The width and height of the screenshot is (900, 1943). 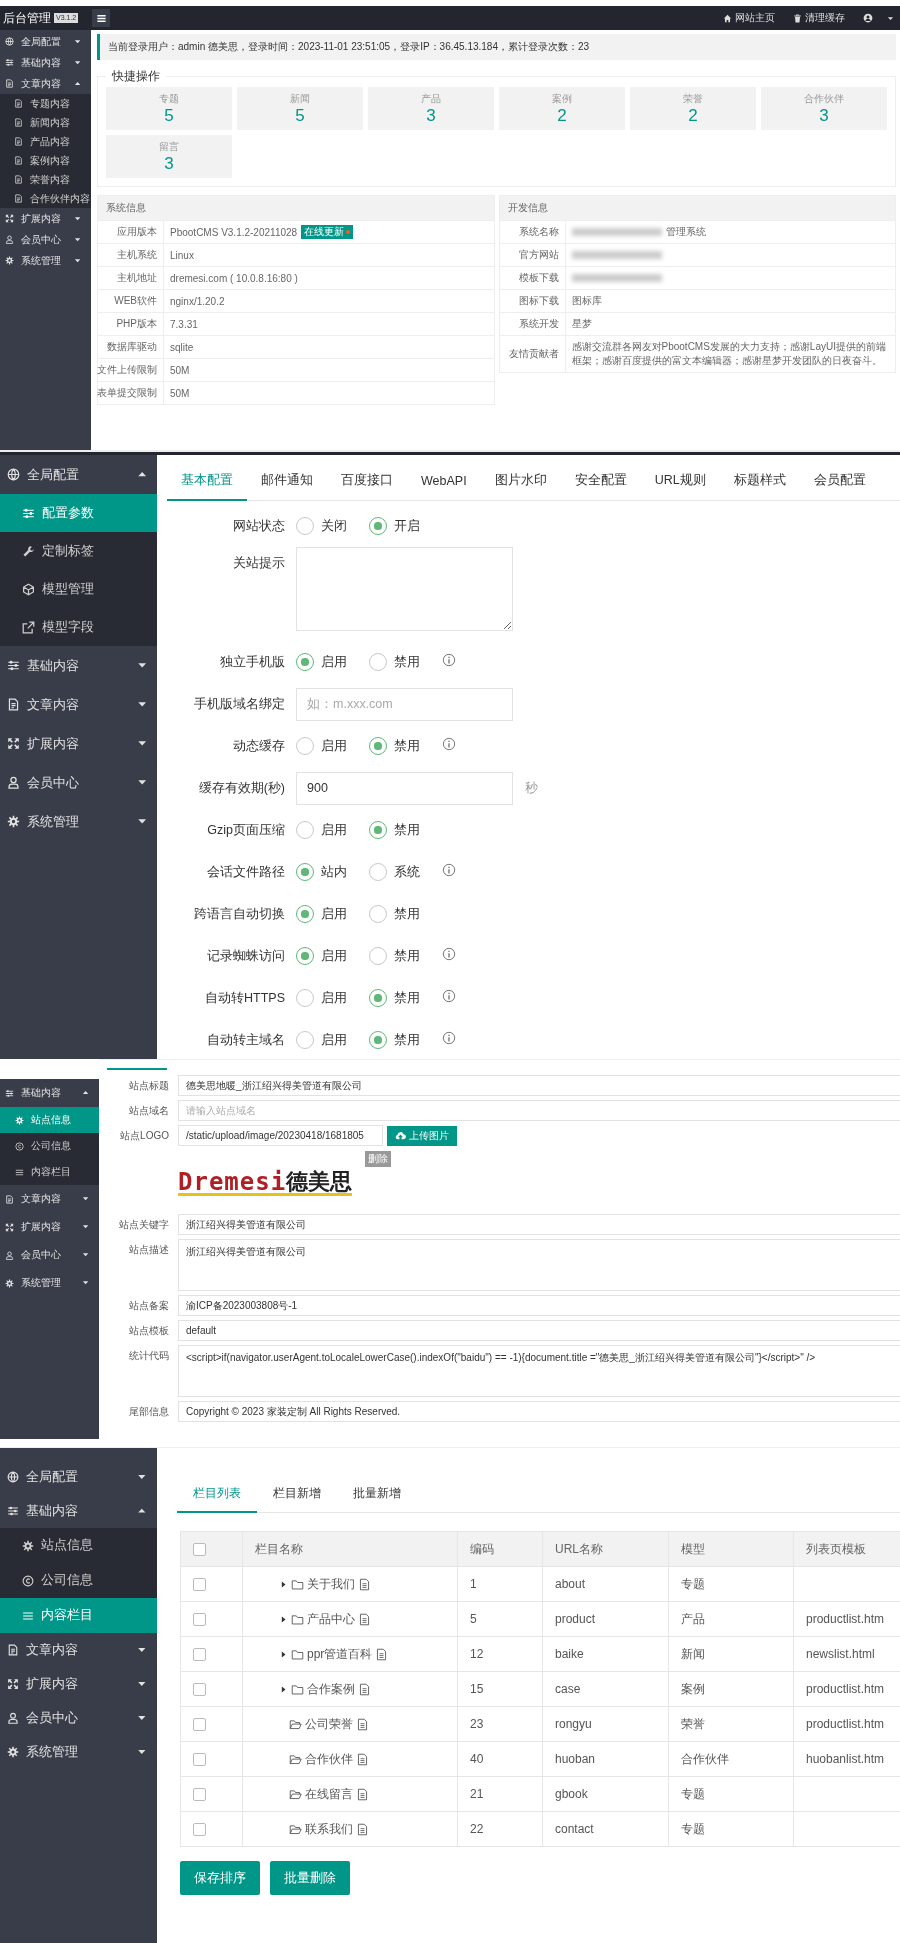 What do you see at coordinates (45, 141) in the screenshot?
I see `sidebar-item: 产品内容` at bounding box center [45, 141].